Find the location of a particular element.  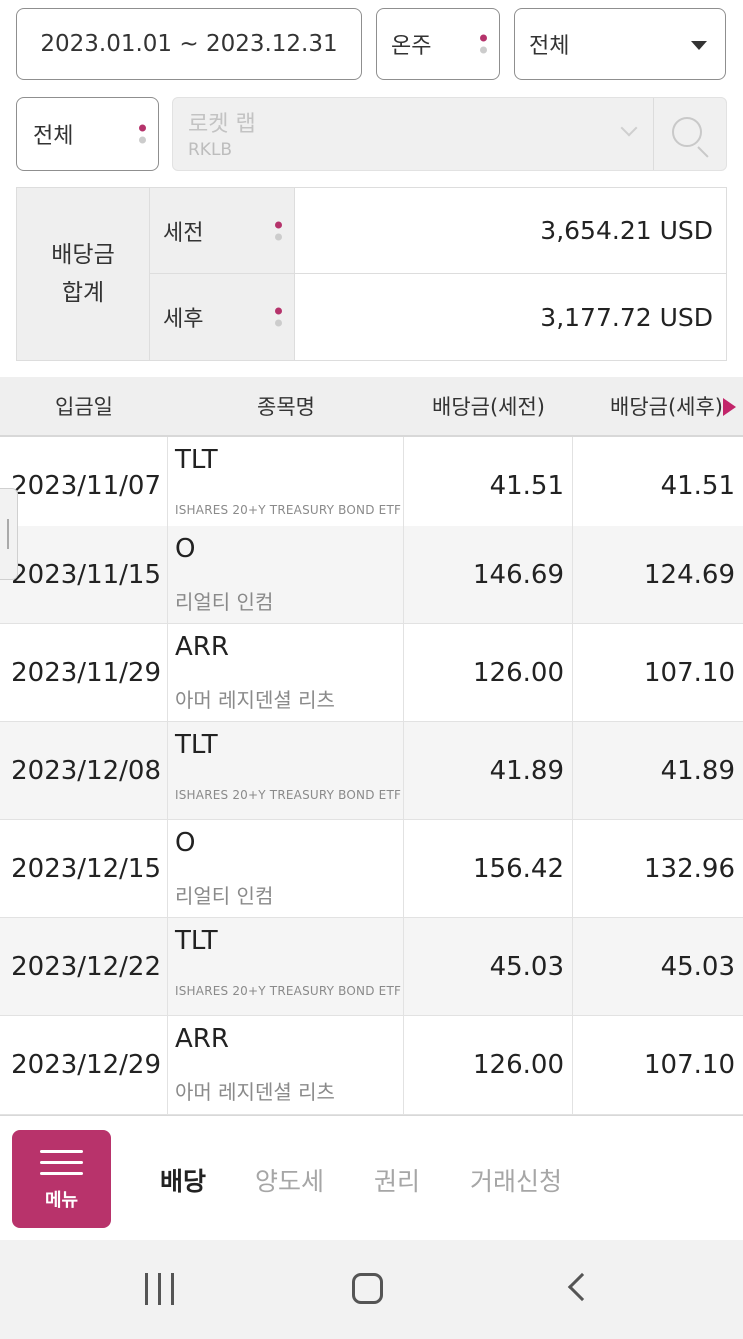

tab-capital-gains-tax: 양도세 is located at coordinates (289, 1180).